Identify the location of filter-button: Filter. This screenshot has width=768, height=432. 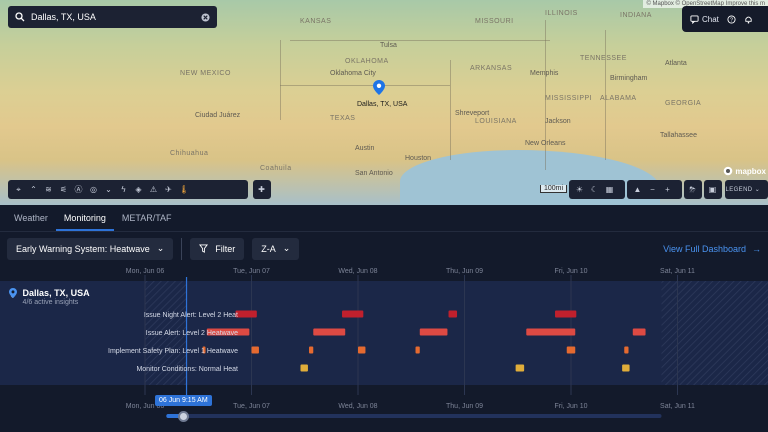
(217, 248).